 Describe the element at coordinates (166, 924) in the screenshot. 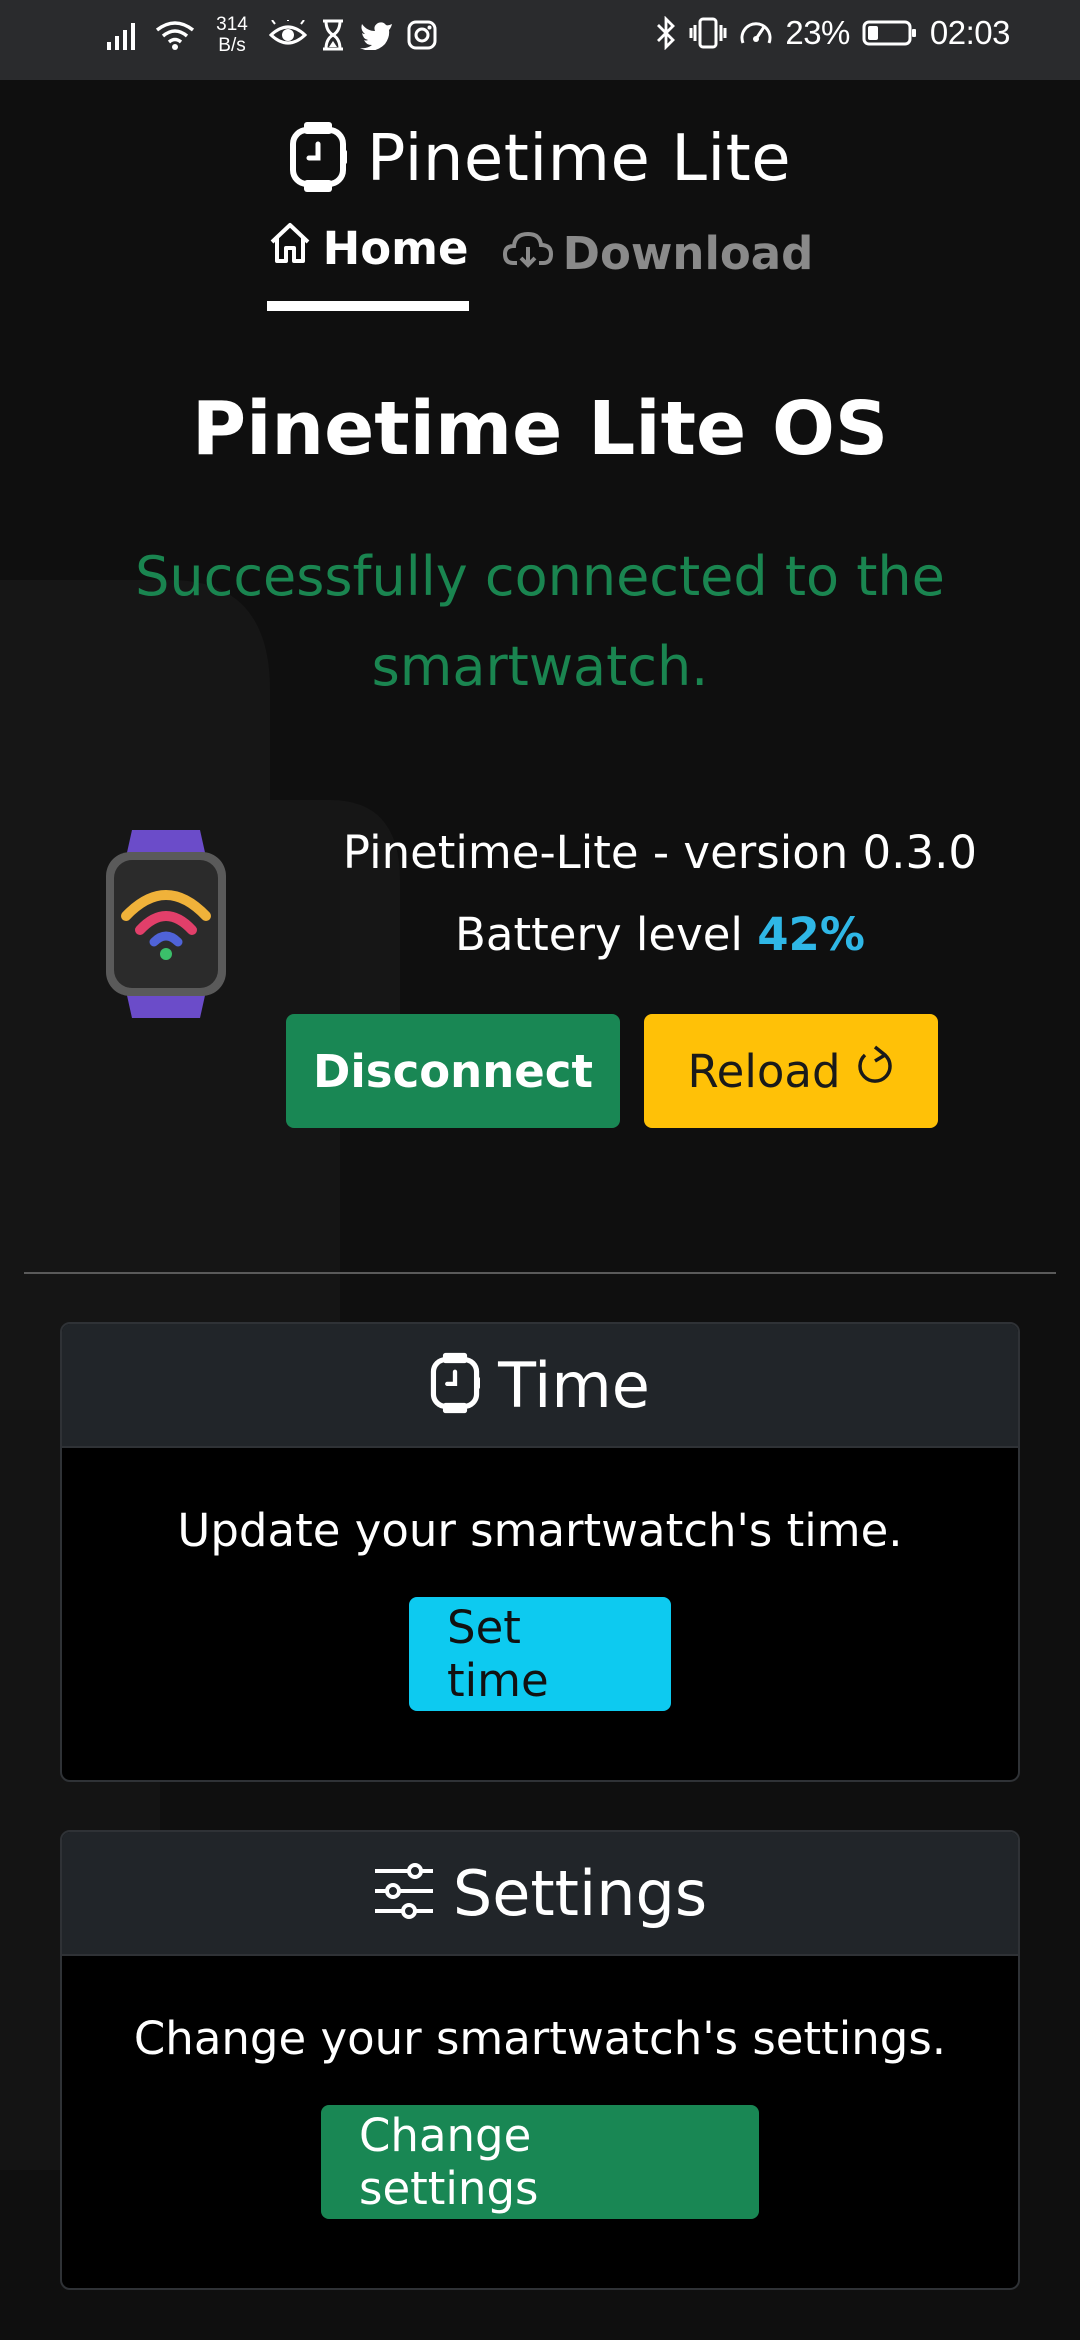

I see `smartwatch-wifi-icon` at that location.